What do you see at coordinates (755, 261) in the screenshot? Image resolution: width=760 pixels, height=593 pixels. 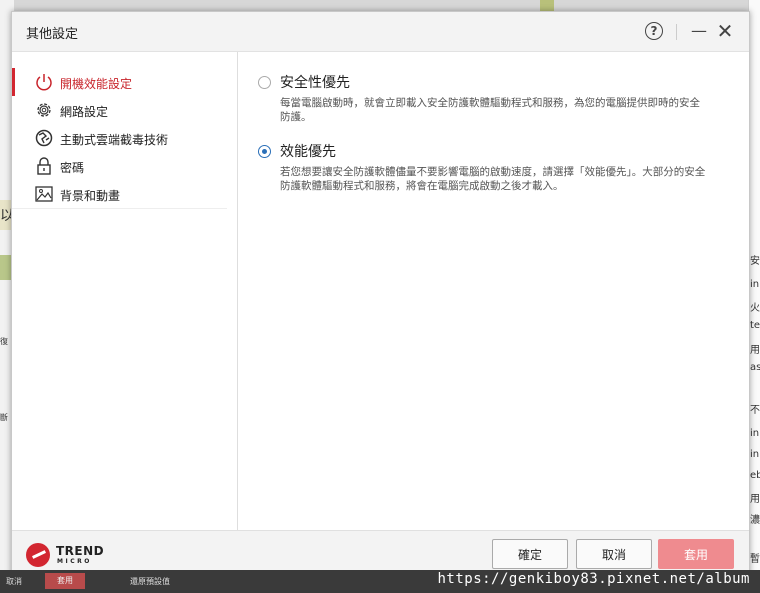 I see `background-text: 安` at bounding box center [755, 261].